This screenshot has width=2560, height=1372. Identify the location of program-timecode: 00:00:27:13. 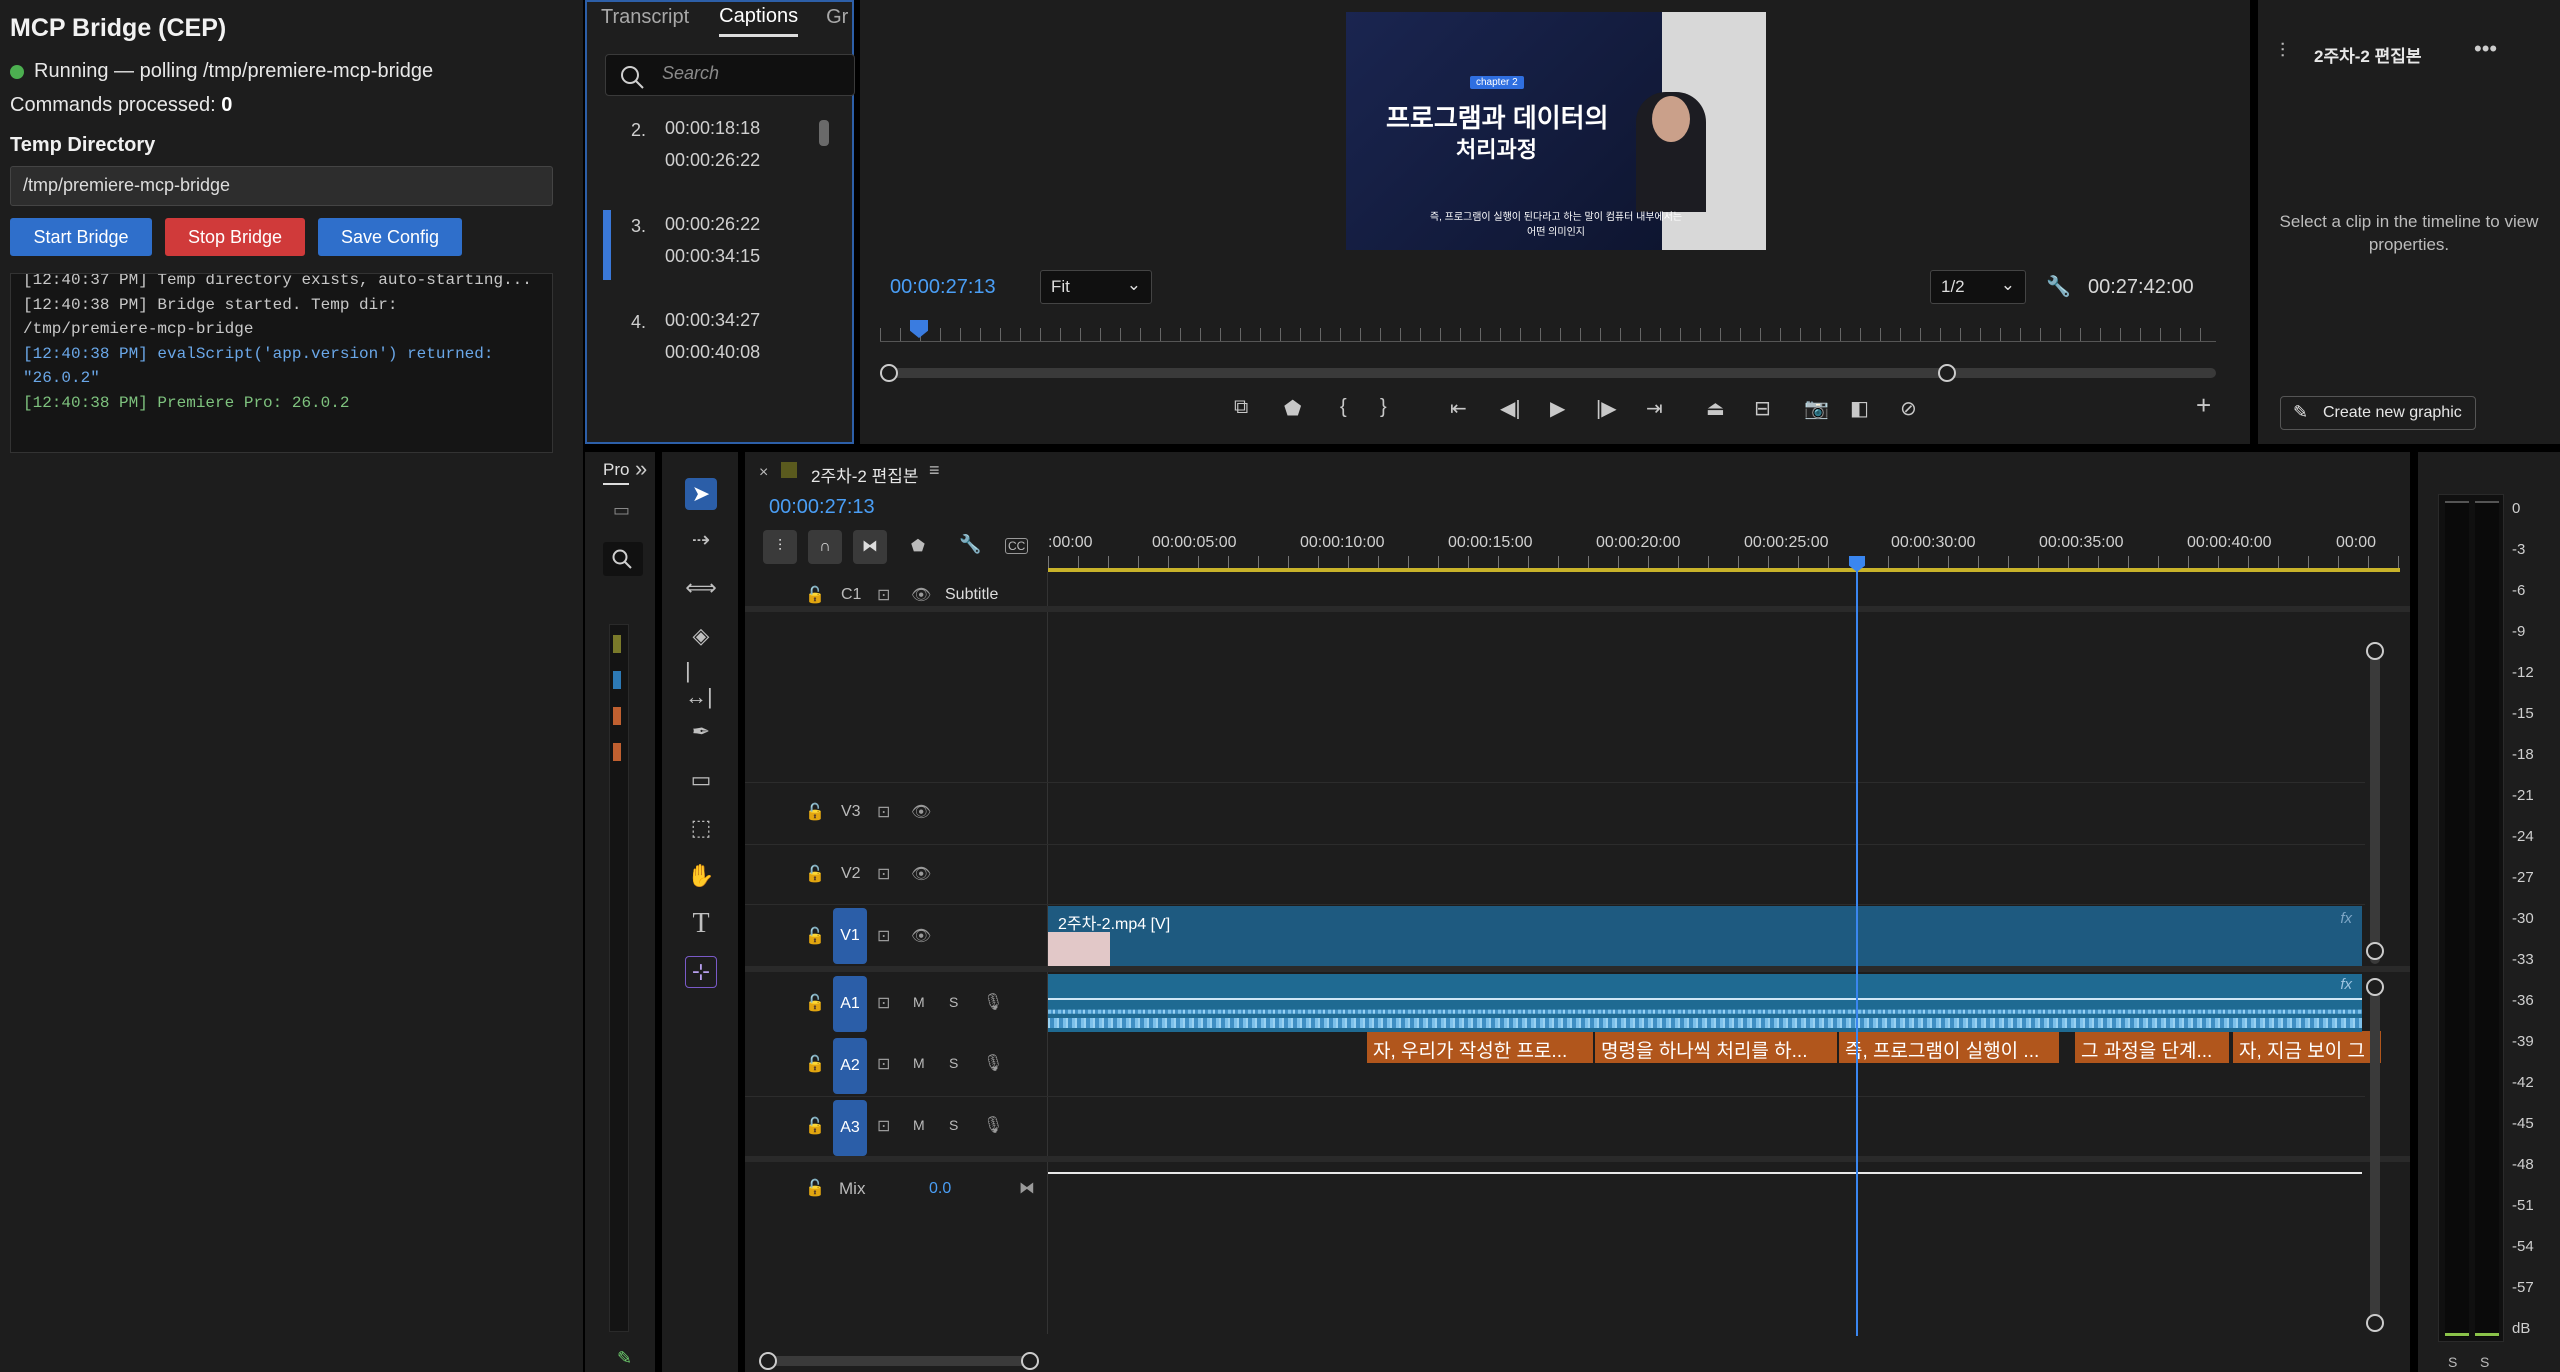
(943, 287).